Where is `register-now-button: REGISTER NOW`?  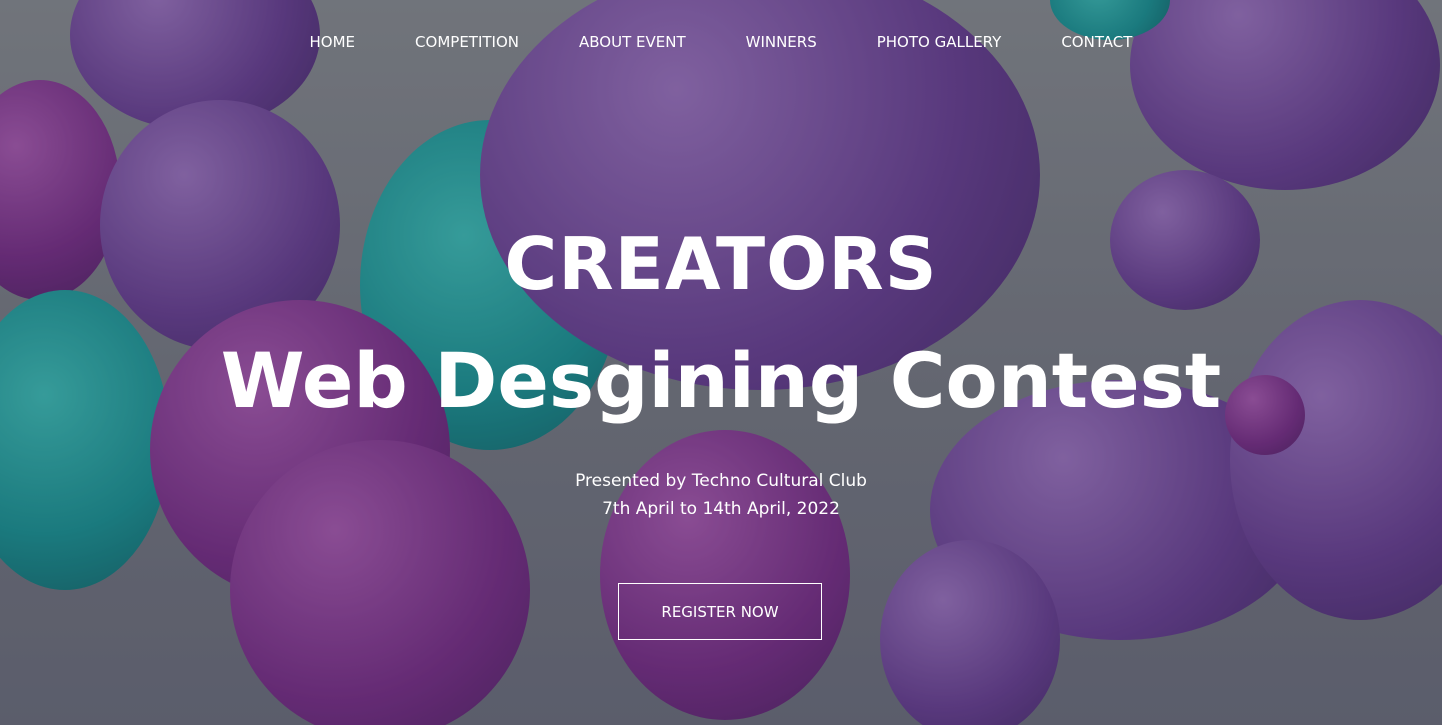
register-now-button: REGISTER NOW is located at coordinates (720, 611).